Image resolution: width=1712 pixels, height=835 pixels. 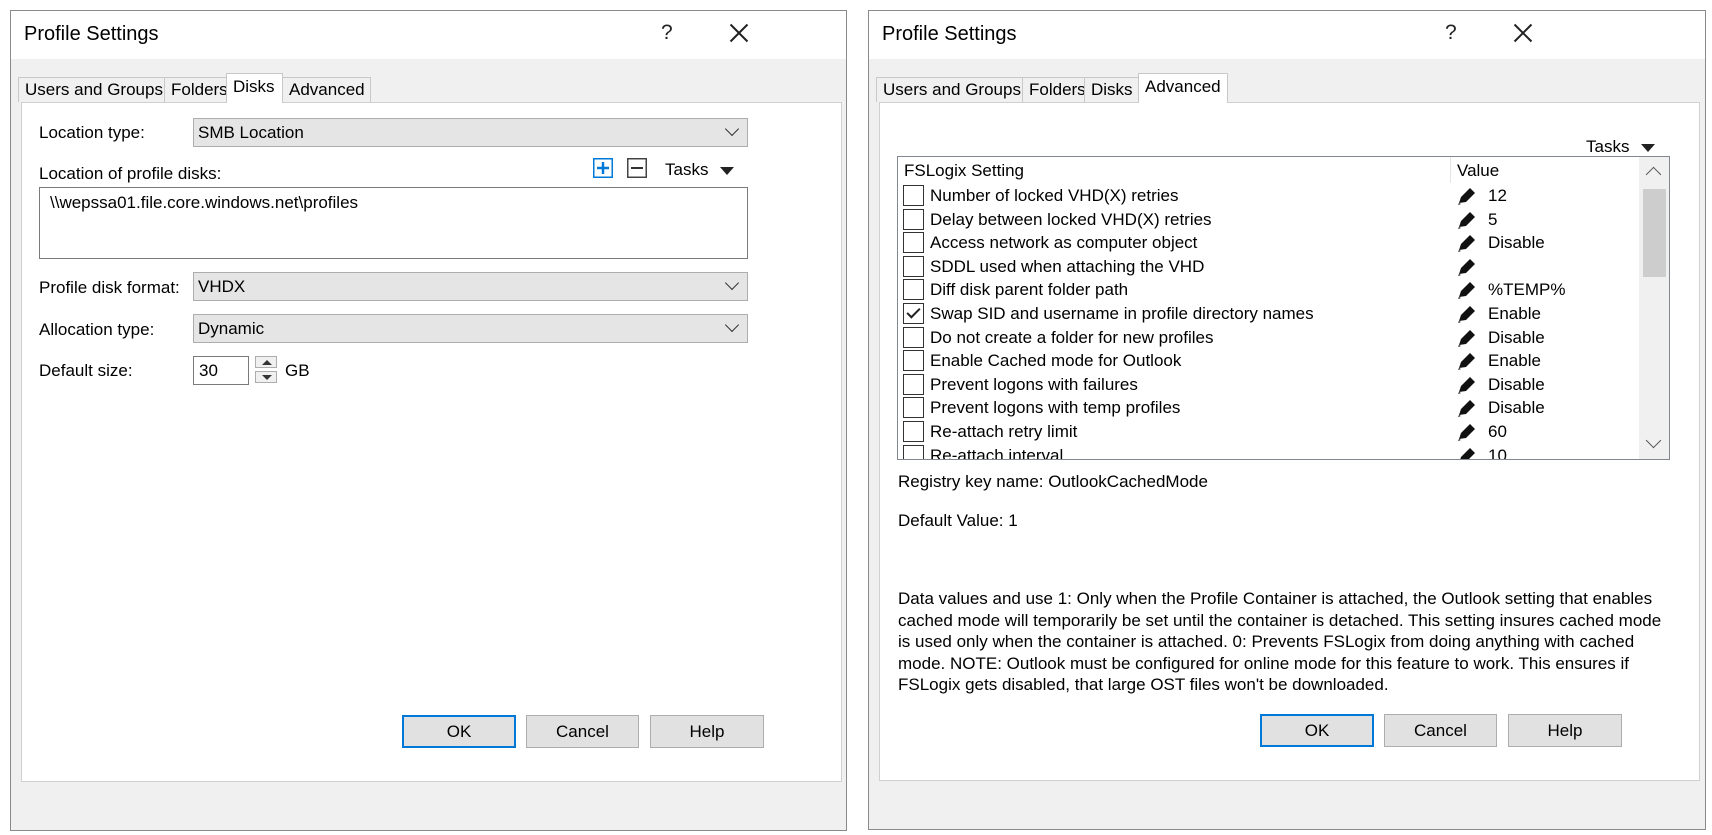 I want to click on remove-icon, so click(x=637, y=168).